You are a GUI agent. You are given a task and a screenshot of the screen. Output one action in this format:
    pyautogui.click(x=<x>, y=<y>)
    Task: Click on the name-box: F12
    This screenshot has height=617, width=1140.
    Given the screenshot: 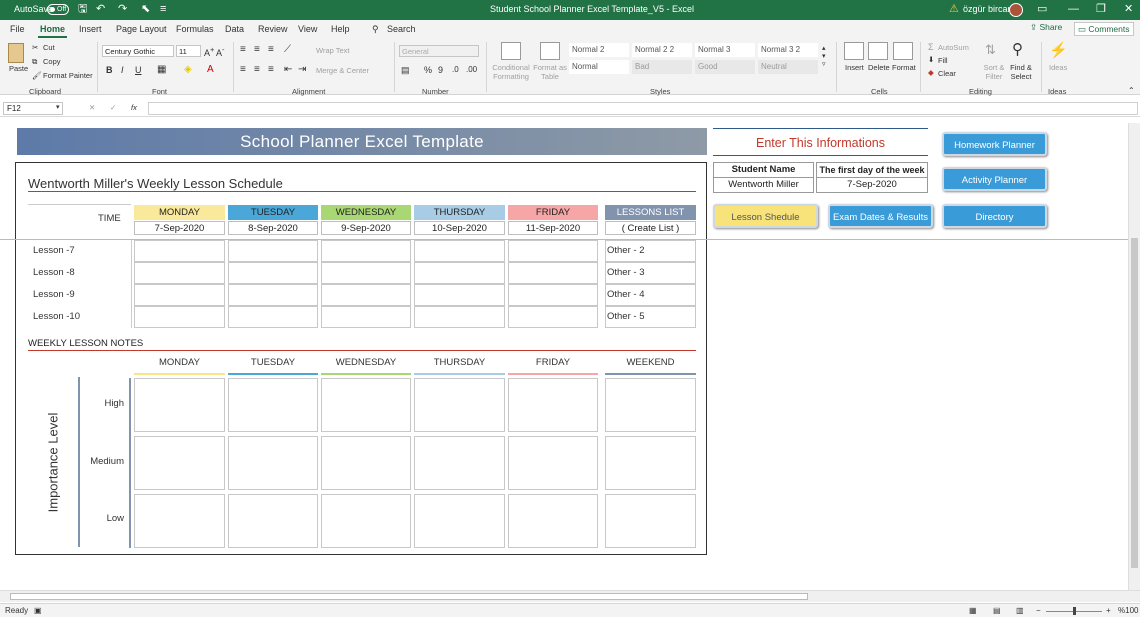 What is the action you would take?
    pyautogui.click(x=33, y=108)
    